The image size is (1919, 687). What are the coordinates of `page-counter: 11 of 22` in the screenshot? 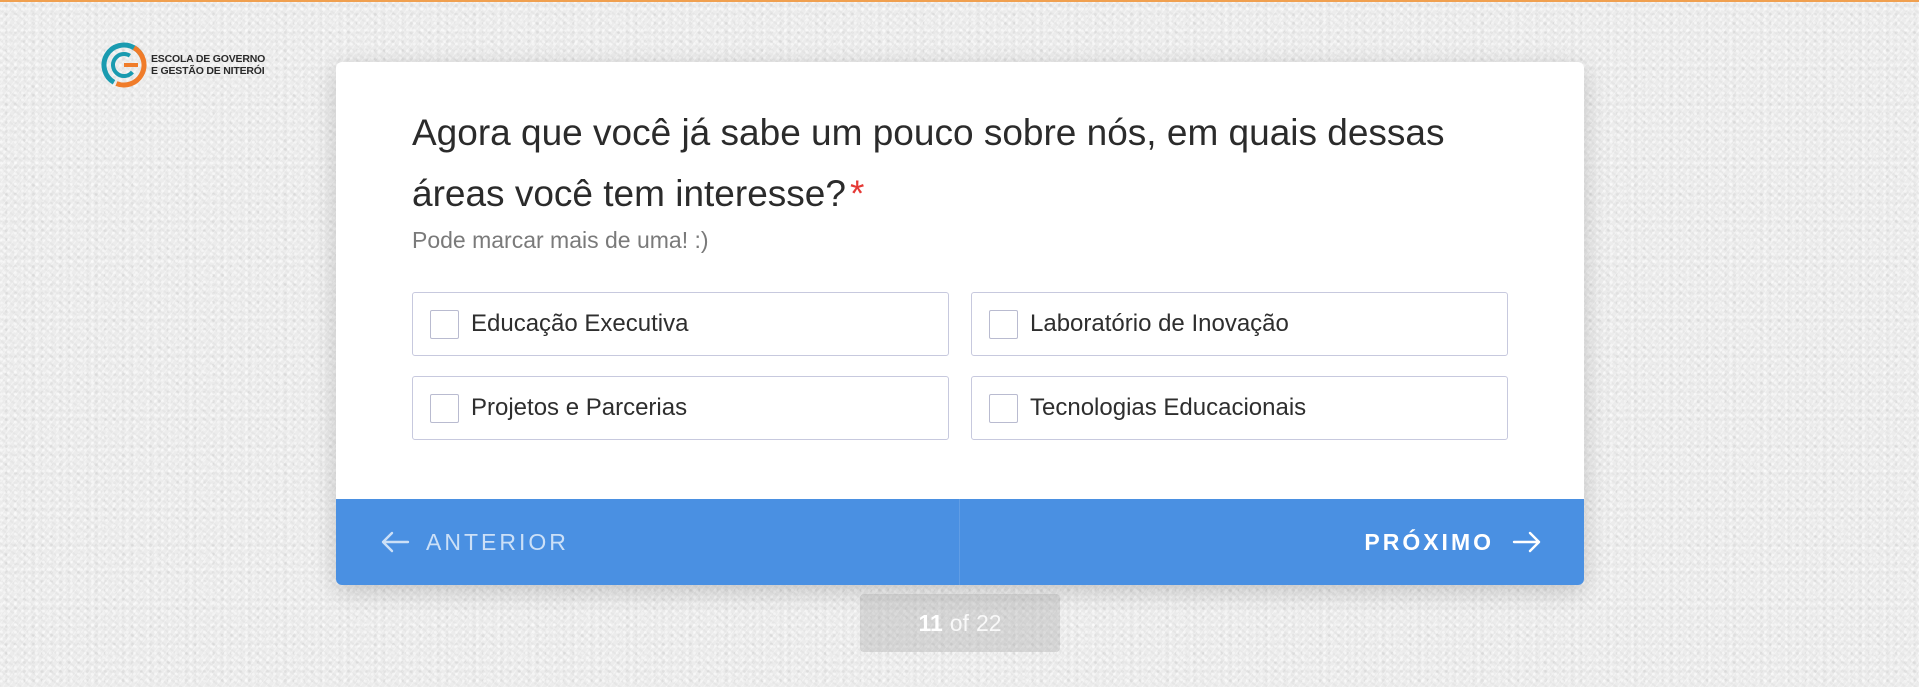 It's located at (960, 623).